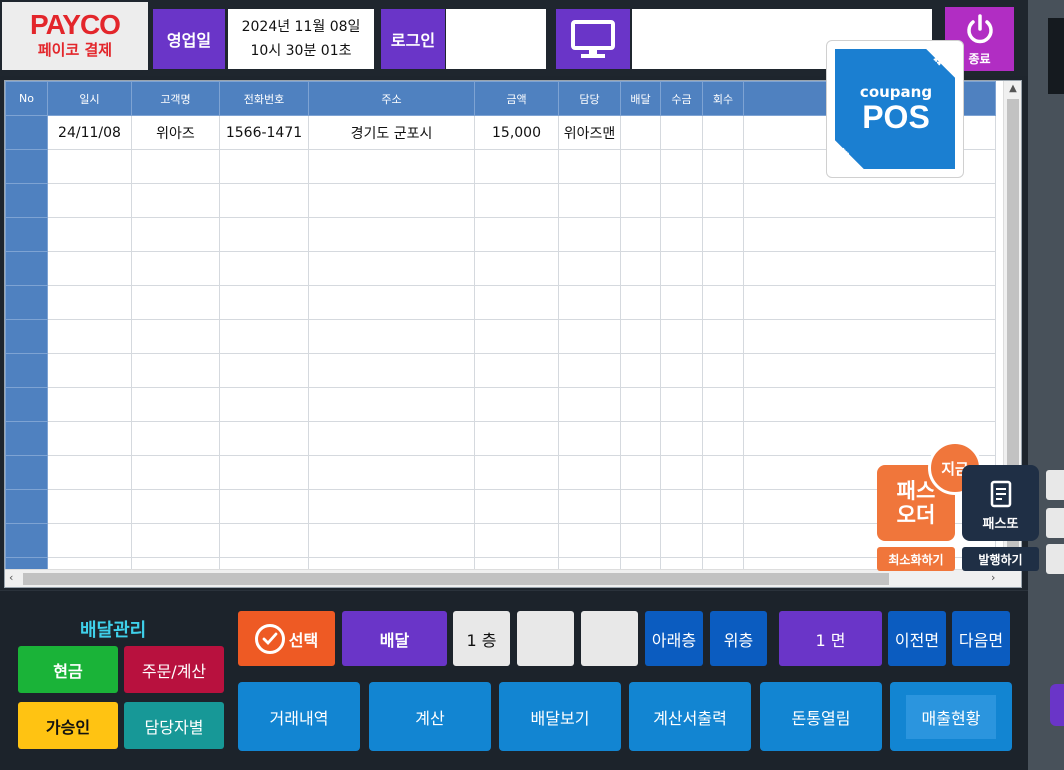  I want to click on column-header: 담당, so click(589, 98).